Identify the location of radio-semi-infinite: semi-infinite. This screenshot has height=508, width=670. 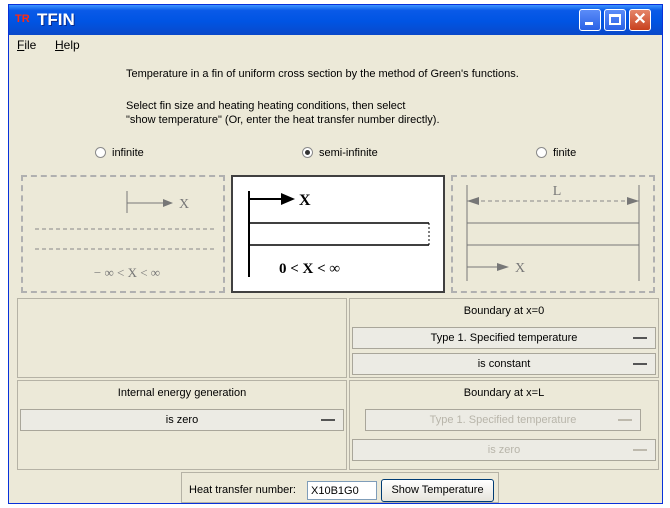
(340, 153).